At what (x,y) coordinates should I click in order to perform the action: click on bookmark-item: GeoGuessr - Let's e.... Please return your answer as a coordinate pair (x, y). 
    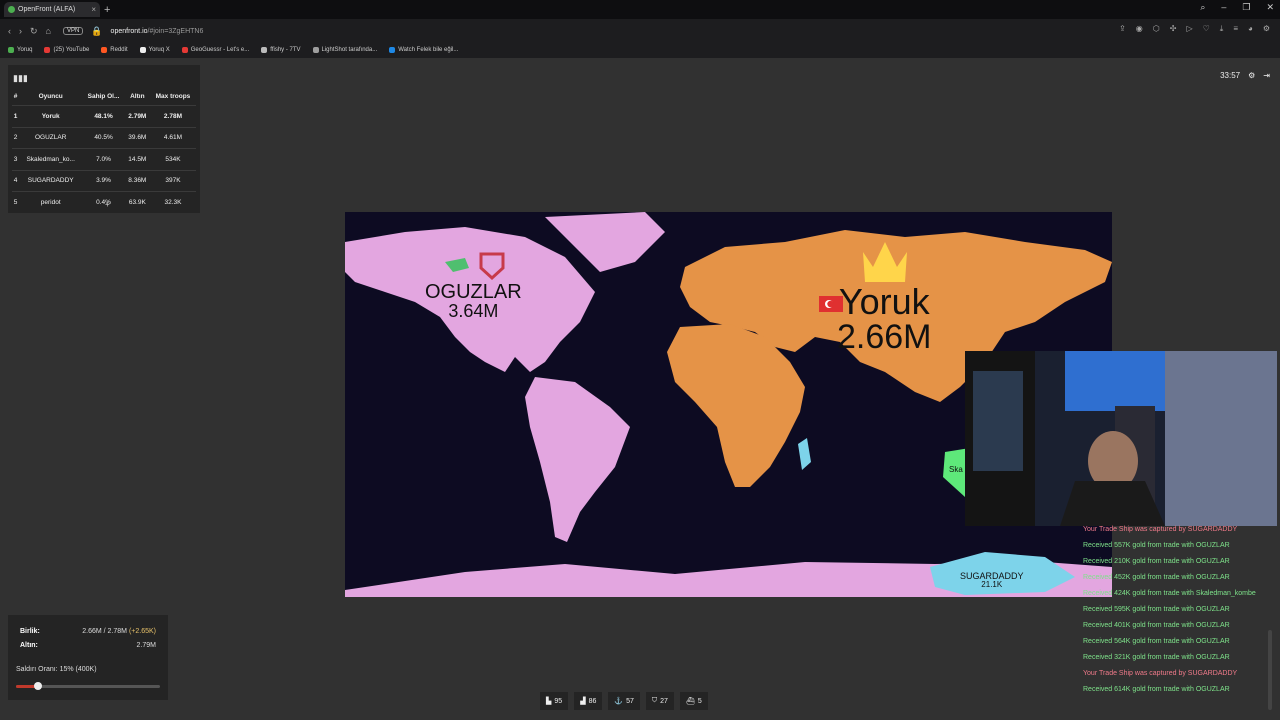
    Looking at the image, I should click on (215, 49).